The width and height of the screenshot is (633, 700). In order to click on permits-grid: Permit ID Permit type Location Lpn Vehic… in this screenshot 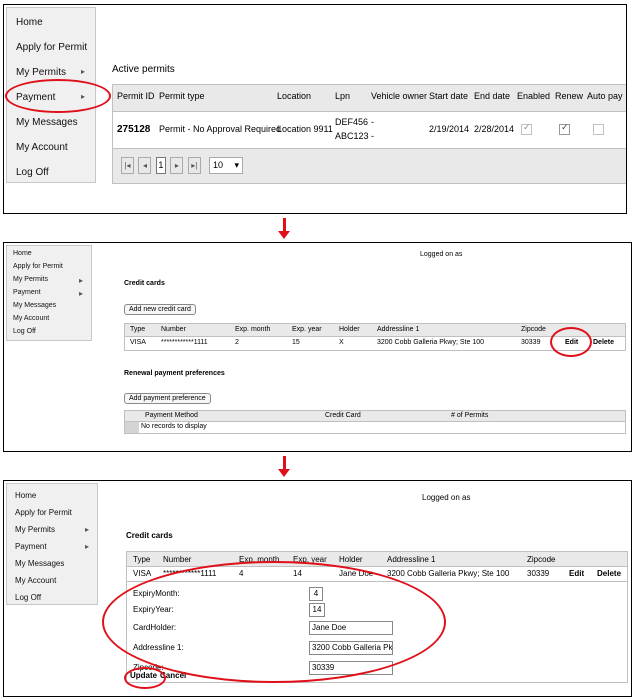, I will do `click(369, 134)`.